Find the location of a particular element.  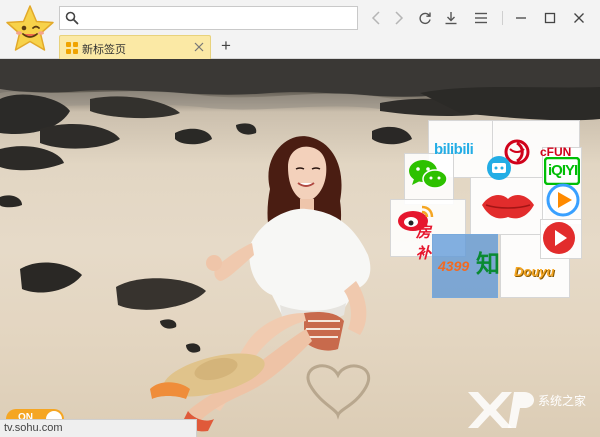

address-input is located at coordinates (218, 18).